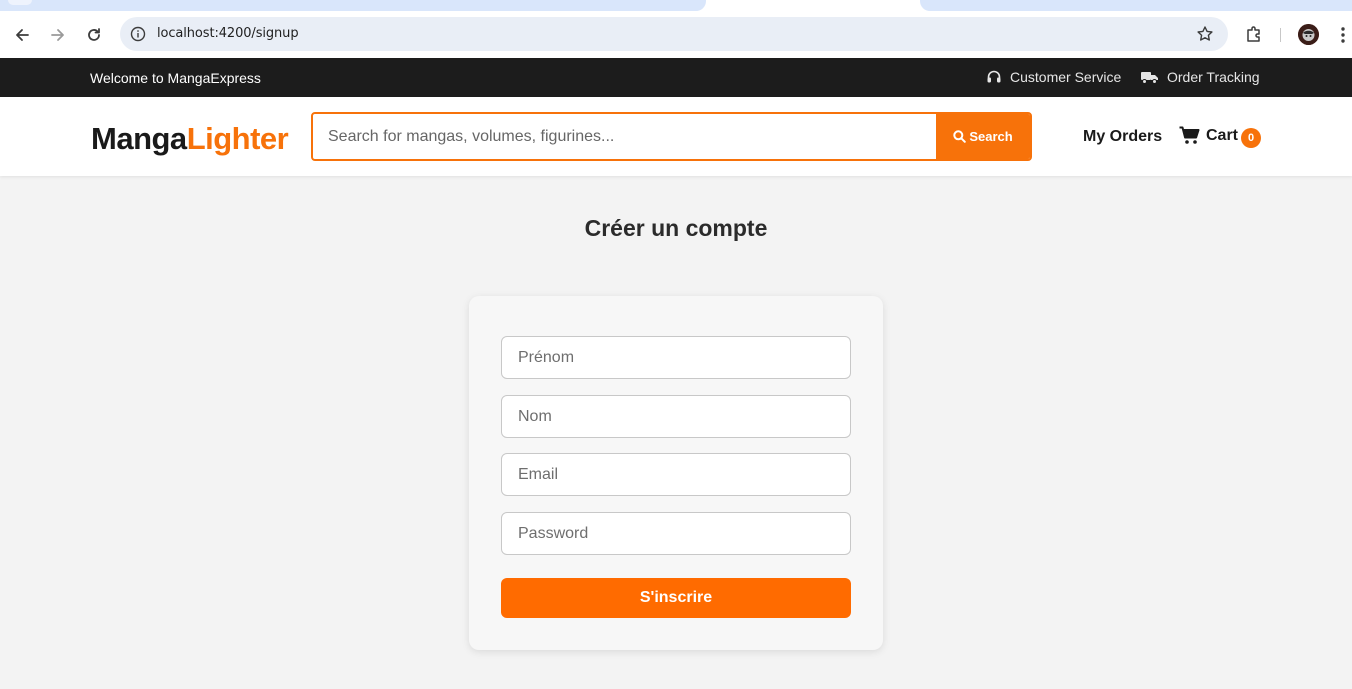 This screenshot has width=1352, height=689. Describe the element at coordinates (676, 228) in the screenshot. I see `page-title: Créer un compte` at that location.